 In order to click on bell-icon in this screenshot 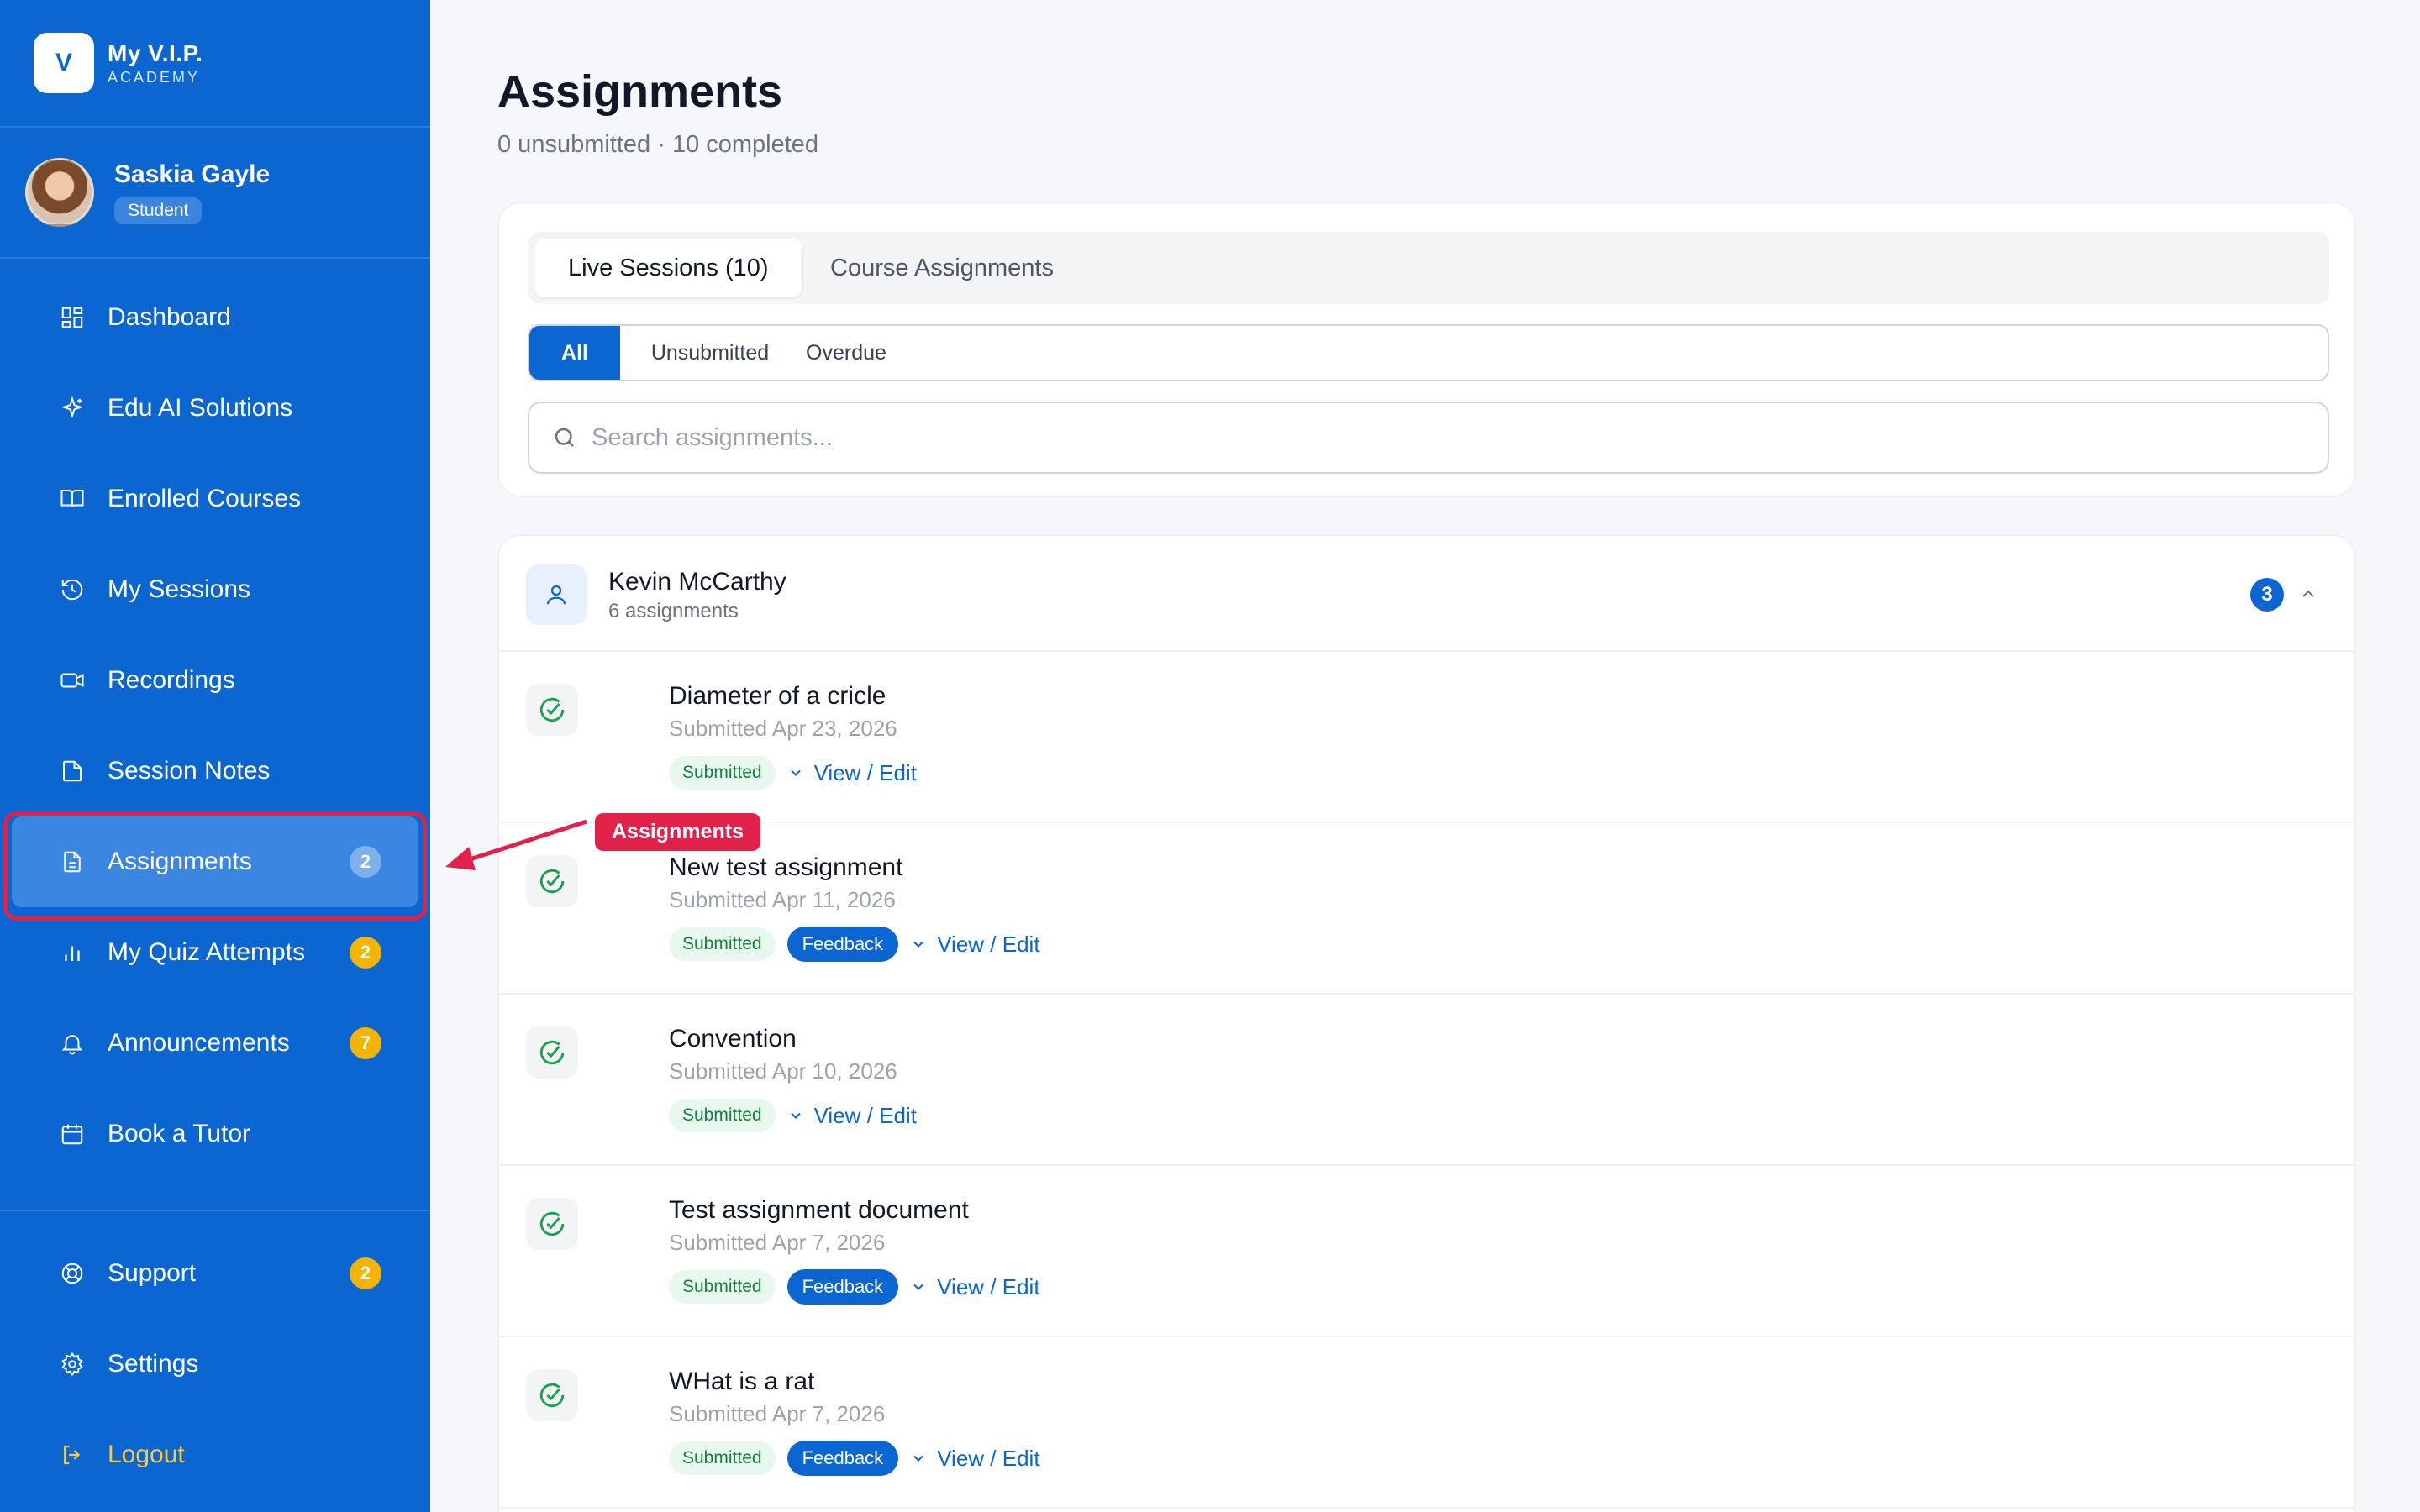, I will do `click(73, 1043)`.